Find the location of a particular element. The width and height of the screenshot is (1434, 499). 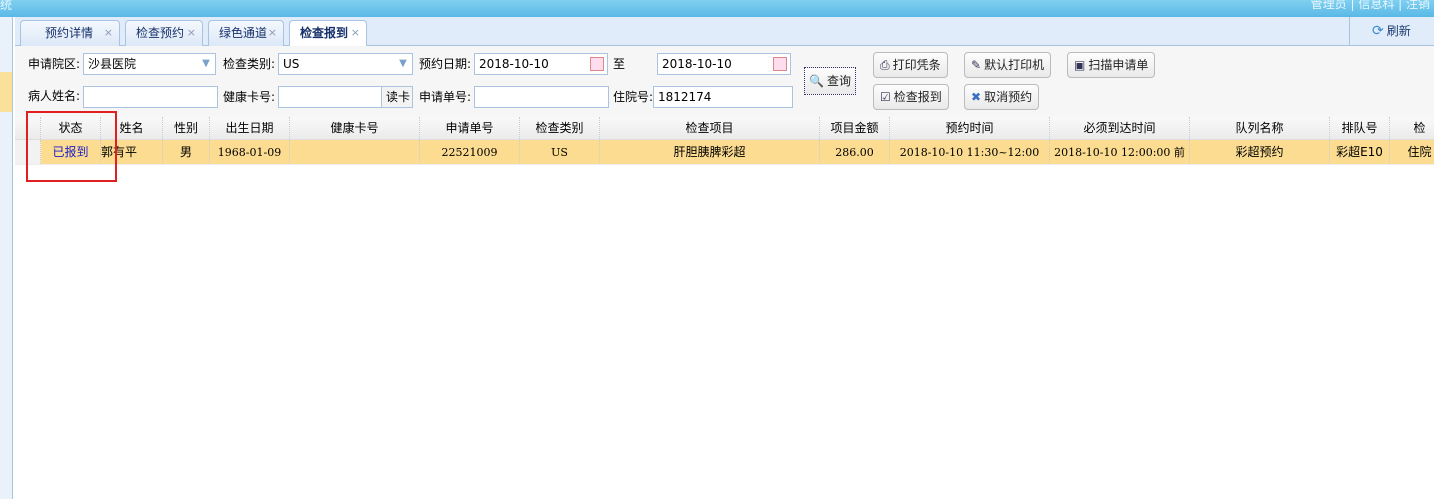

exam-type-cell: US is located at coordinates (560, 152).